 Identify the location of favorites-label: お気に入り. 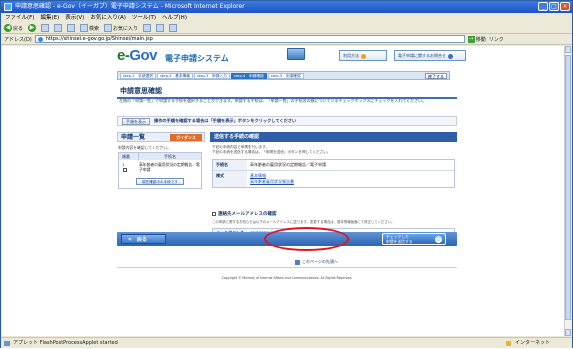
(126, 28).